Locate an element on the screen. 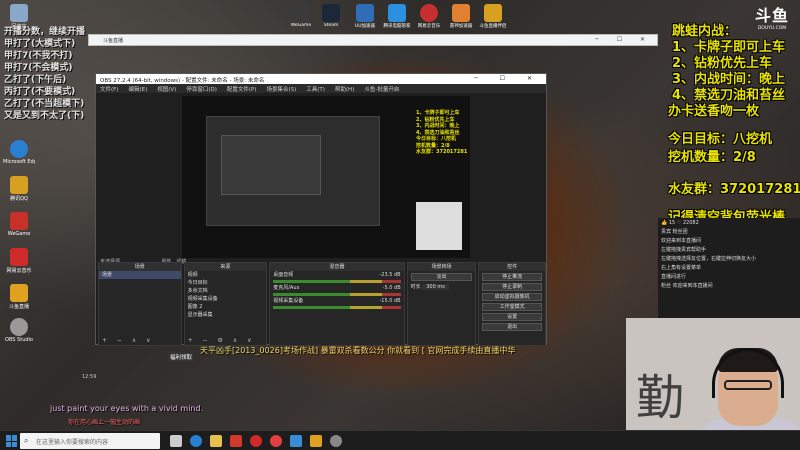 The width and height of the screenshot is (800, 450). chat-line: 直播间进行 is located at coordinates (674, 277).